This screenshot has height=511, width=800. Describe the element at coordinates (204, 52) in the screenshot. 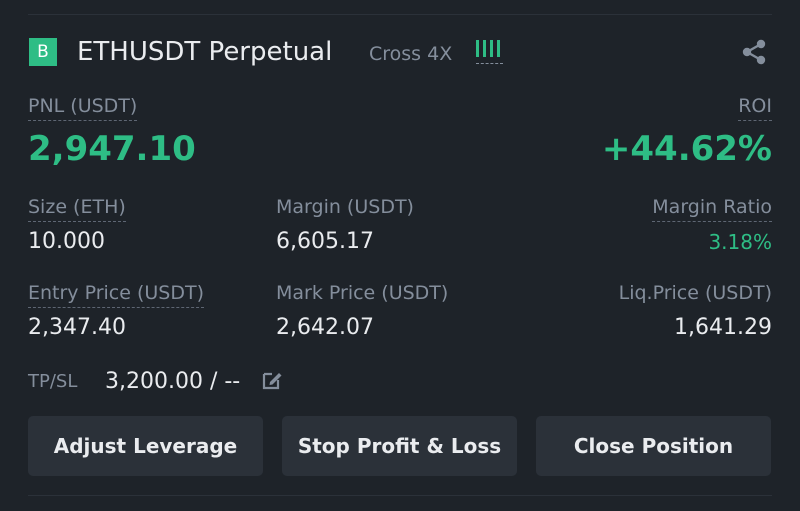

I see `position-symbol: ETHUSDT Perpetual` at that location.